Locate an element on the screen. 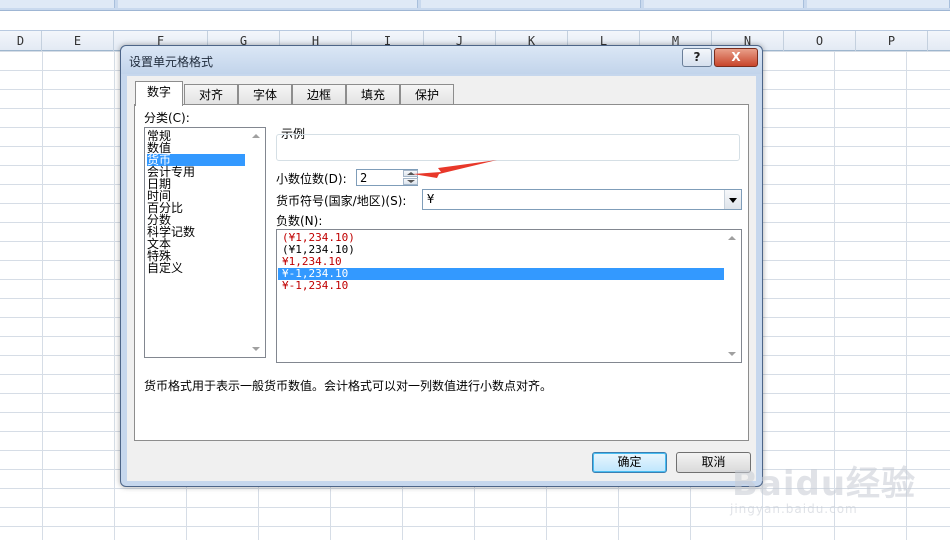 Image resolution: width=950 pixels, height=540 pixels. close-button: X is located at coordinates (736, 57).